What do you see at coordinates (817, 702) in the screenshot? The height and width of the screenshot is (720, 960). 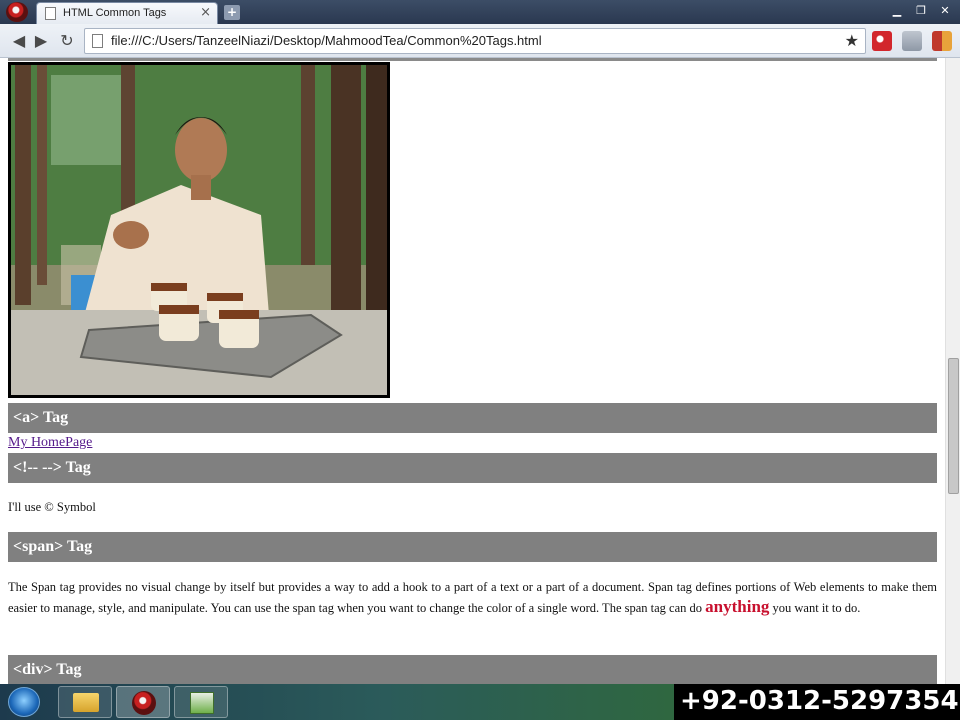 I see `phone-number-overlay: +92-0312-5297354` at bounding box center [817, 702].